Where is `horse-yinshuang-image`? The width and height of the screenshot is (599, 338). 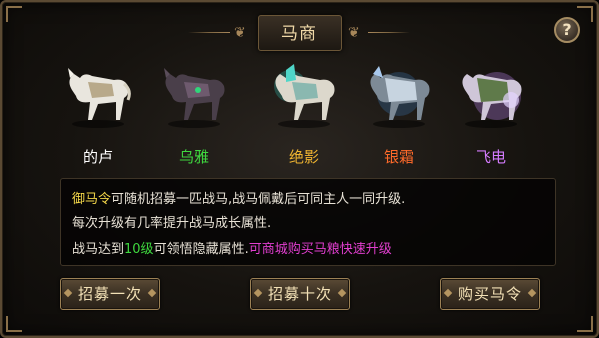
horse-yinshuang-image is located at coordinates (399, 95).